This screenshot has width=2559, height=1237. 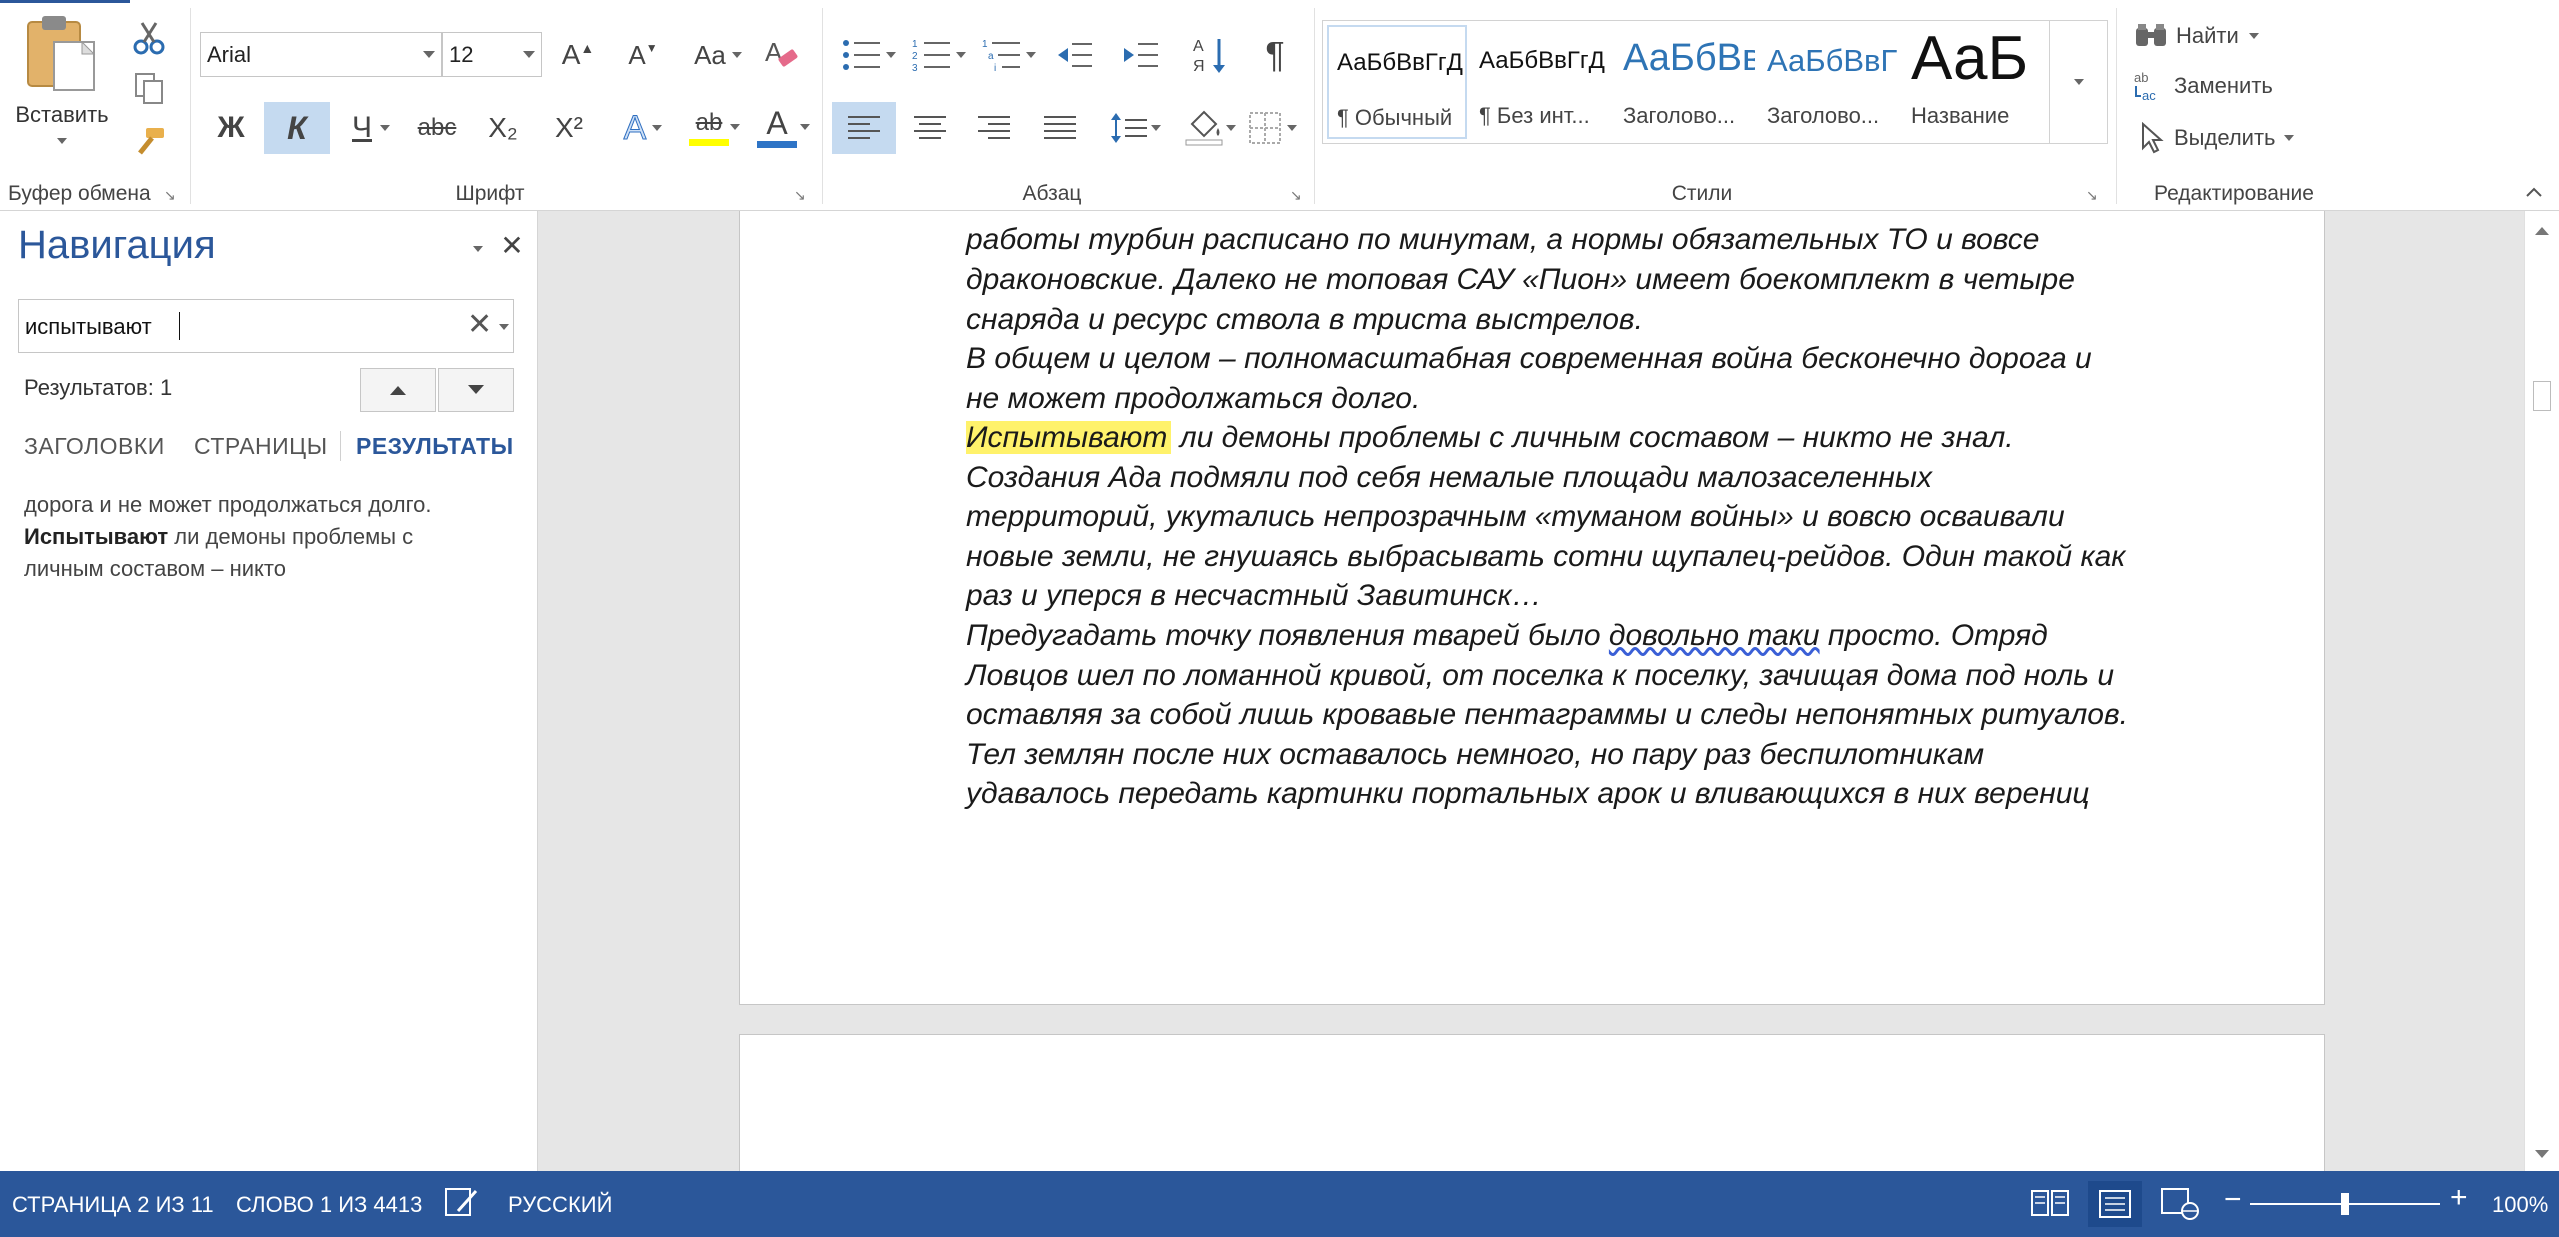 I want to click on scroll-up-arrow-icon, so click(x=2542, y=230).